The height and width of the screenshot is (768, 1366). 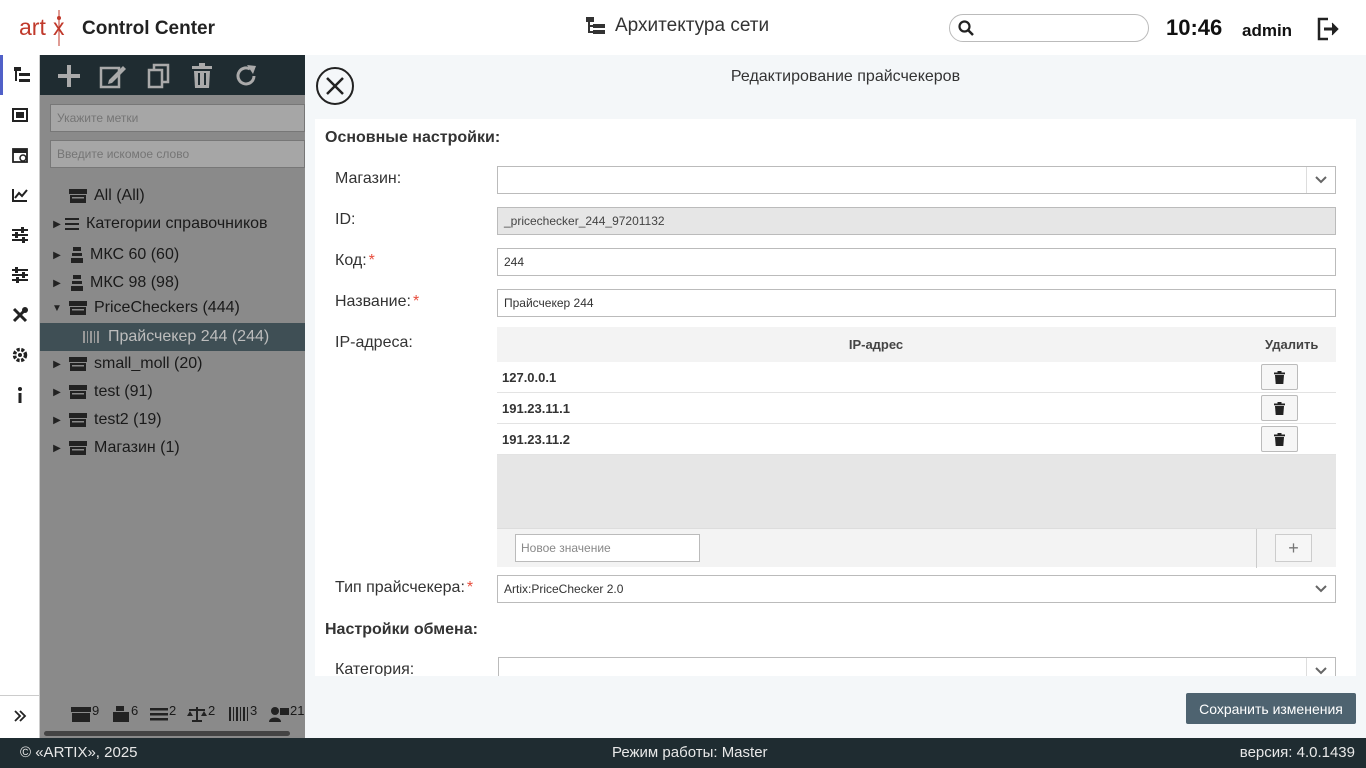 I want to click on footer-count-barcodes: 3, so click(x=242, y=714).